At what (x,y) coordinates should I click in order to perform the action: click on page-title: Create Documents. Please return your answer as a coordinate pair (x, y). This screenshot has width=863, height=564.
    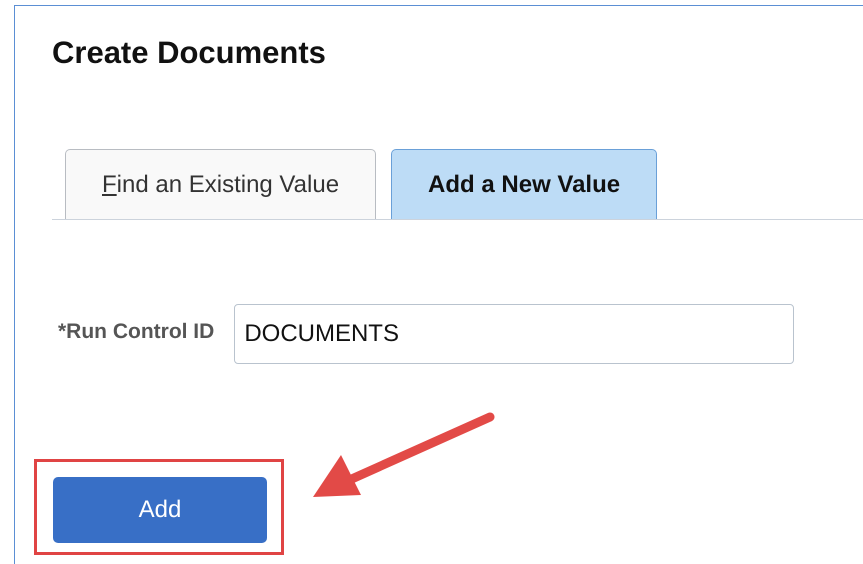
    Looking at the image, I should click on (189, 53).